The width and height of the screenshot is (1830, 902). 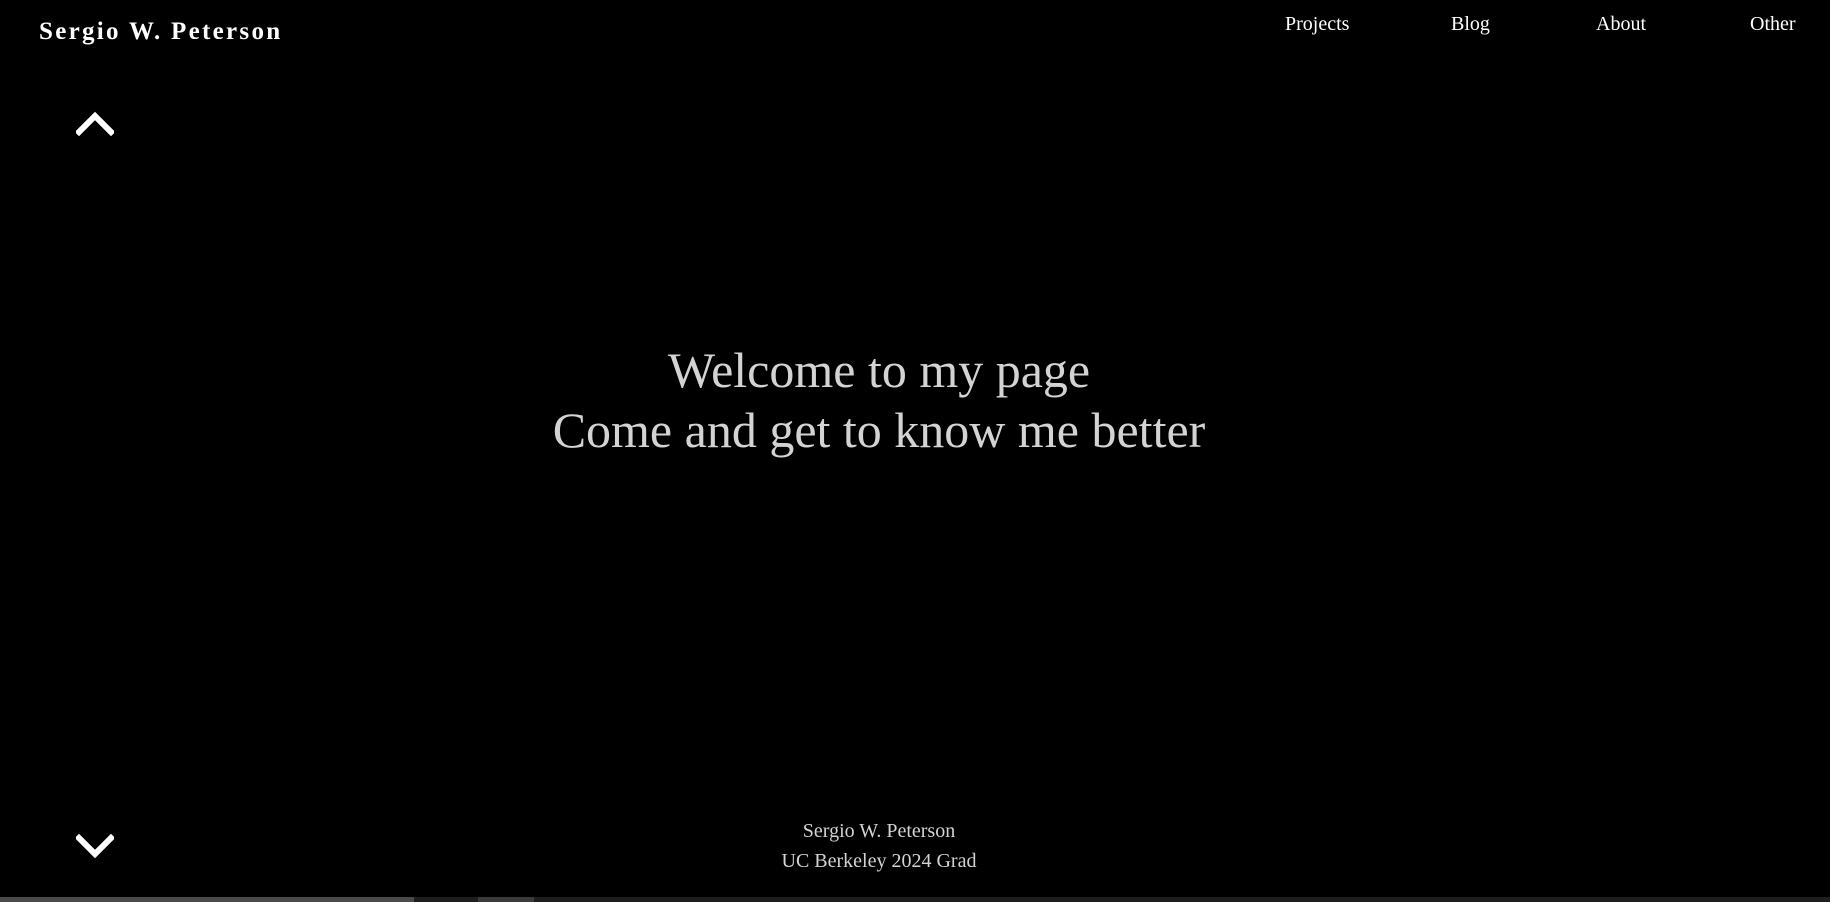 What do you see at coordinates (879, 430) in the screenshot?
I see `hero-line-subtitle: Come and get to know me better` at bounding box center [879, 430].